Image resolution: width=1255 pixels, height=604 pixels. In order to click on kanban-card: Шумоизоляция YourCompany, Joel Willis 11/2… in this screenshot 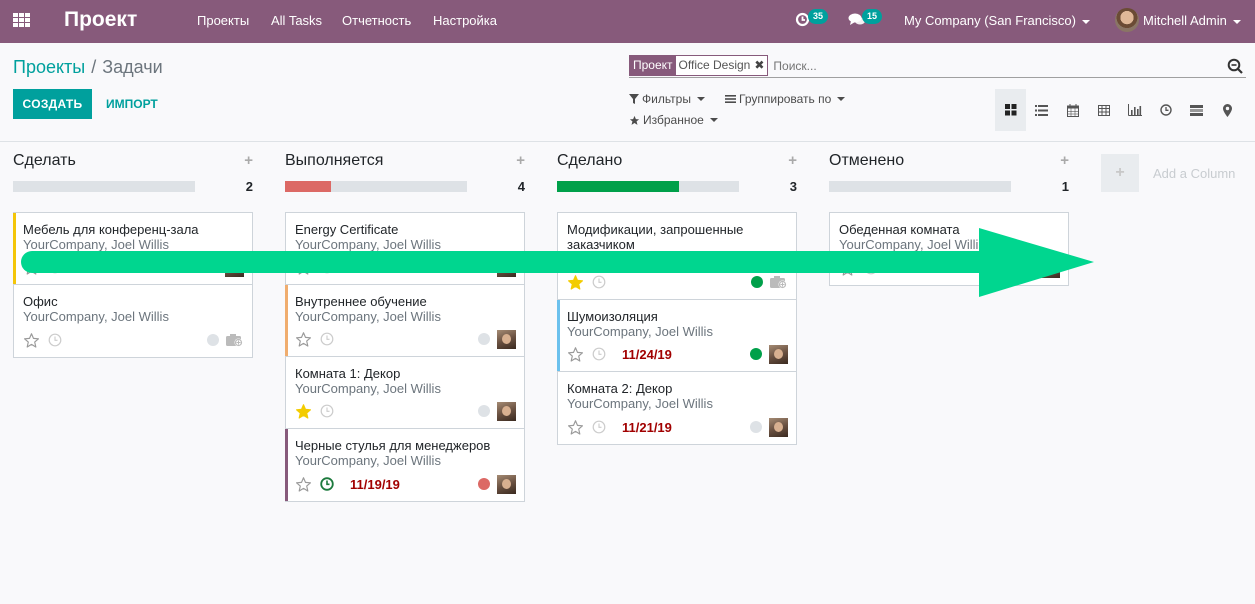, I will do `click(676, 336)`.